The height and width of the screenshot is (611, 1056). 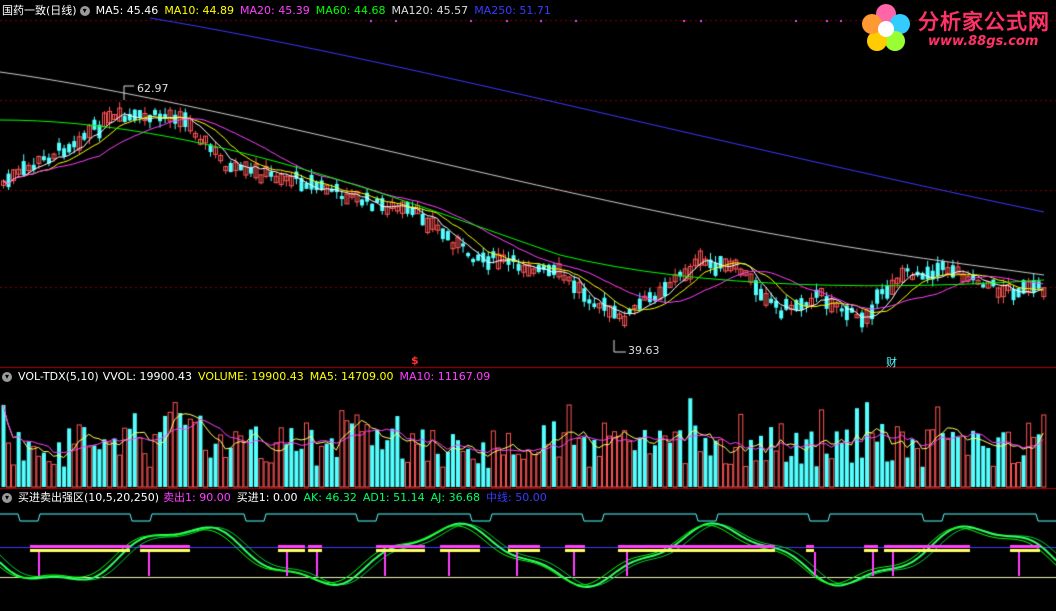 I want to click on sell1-label: 卖出1: 90.00, so click(x=197, y=497).